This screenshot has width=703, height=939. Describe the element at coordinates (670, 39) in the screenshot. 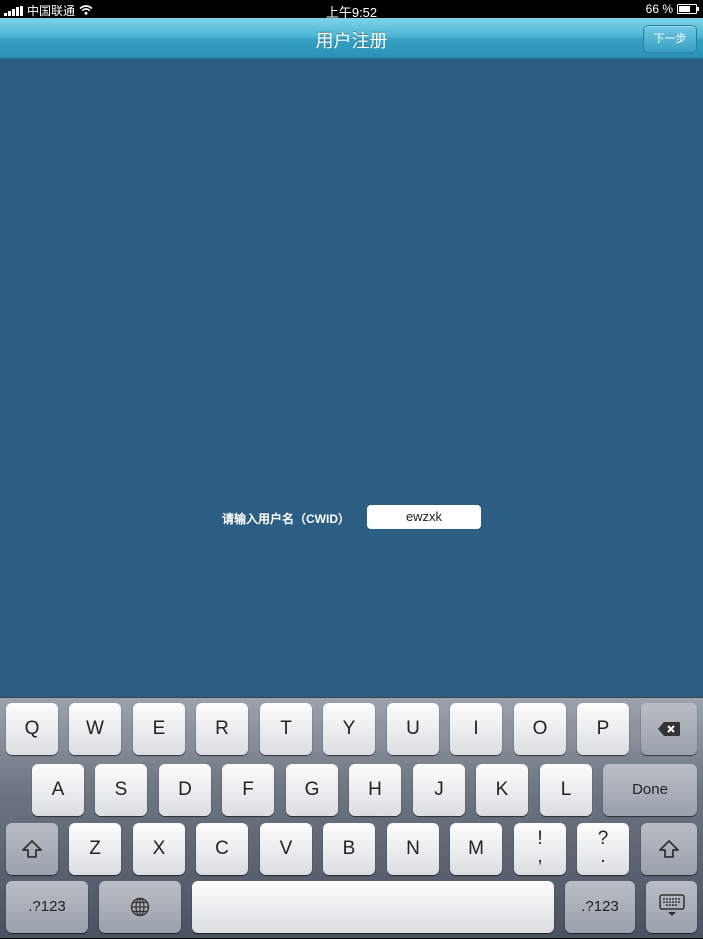

I see `next-step-button: 下一步` at that location.